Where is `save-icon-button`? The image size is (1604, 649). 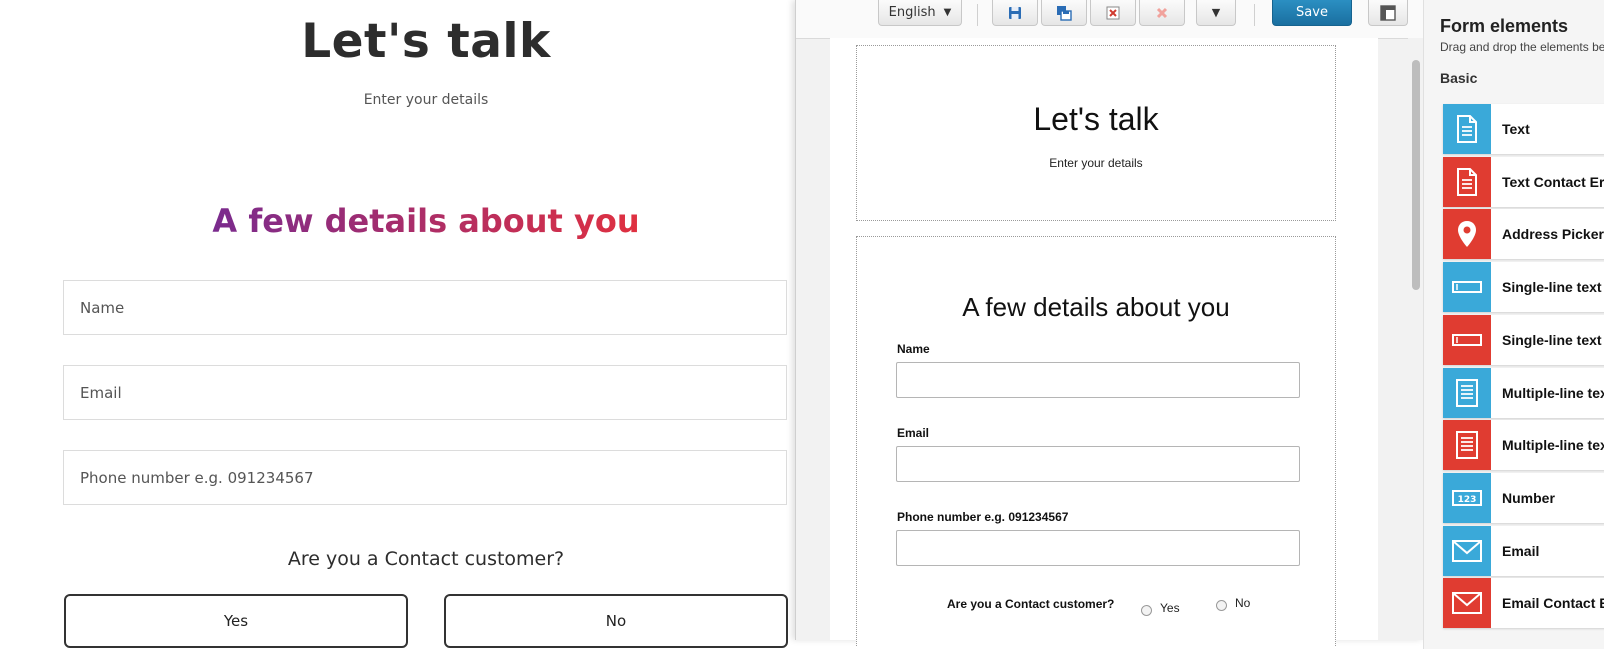
save-icon-button is located at coordinates (1015, 13).